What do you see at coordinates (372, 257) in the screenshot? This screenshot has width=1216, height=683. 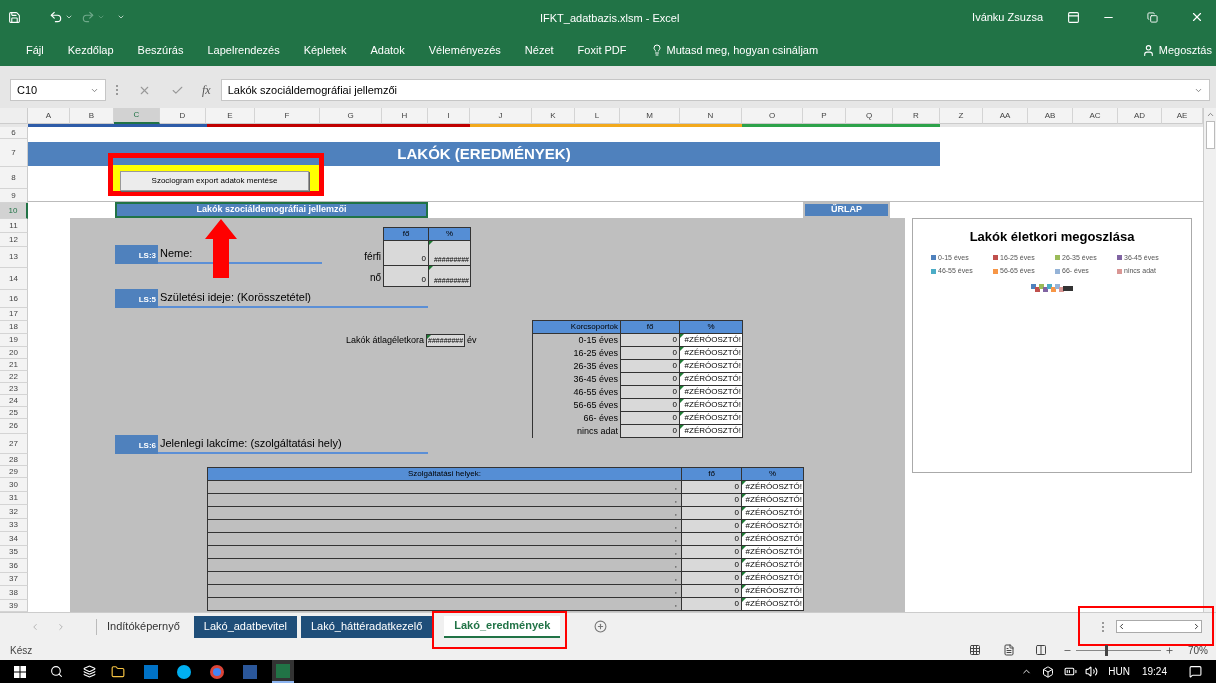 I see `row-label: férfi` at bounding box center [372, 257].